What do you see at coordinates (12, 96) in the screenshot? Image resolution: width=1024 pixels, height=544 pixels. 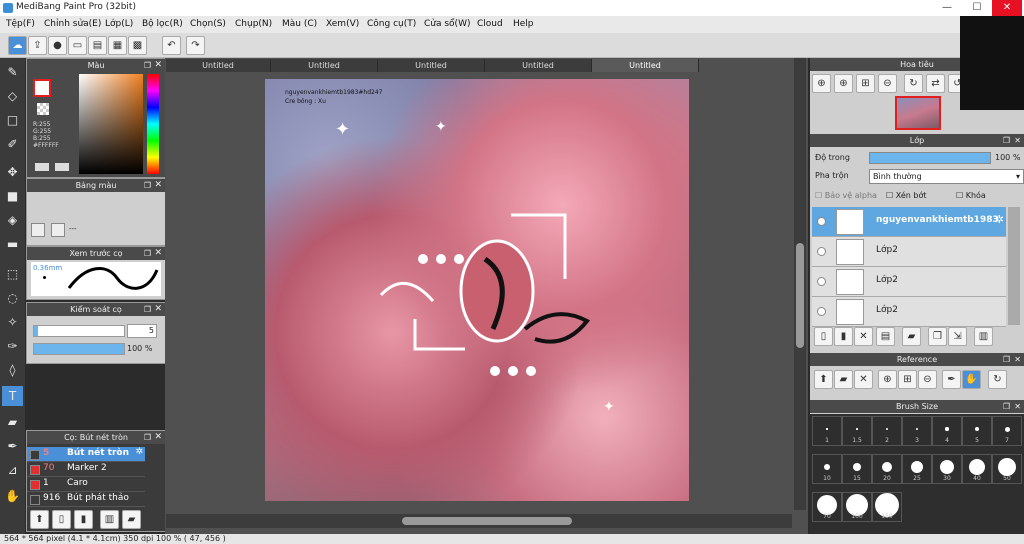 I see `eraser-tool-icon: ◇` at bounding box center [12, 96].